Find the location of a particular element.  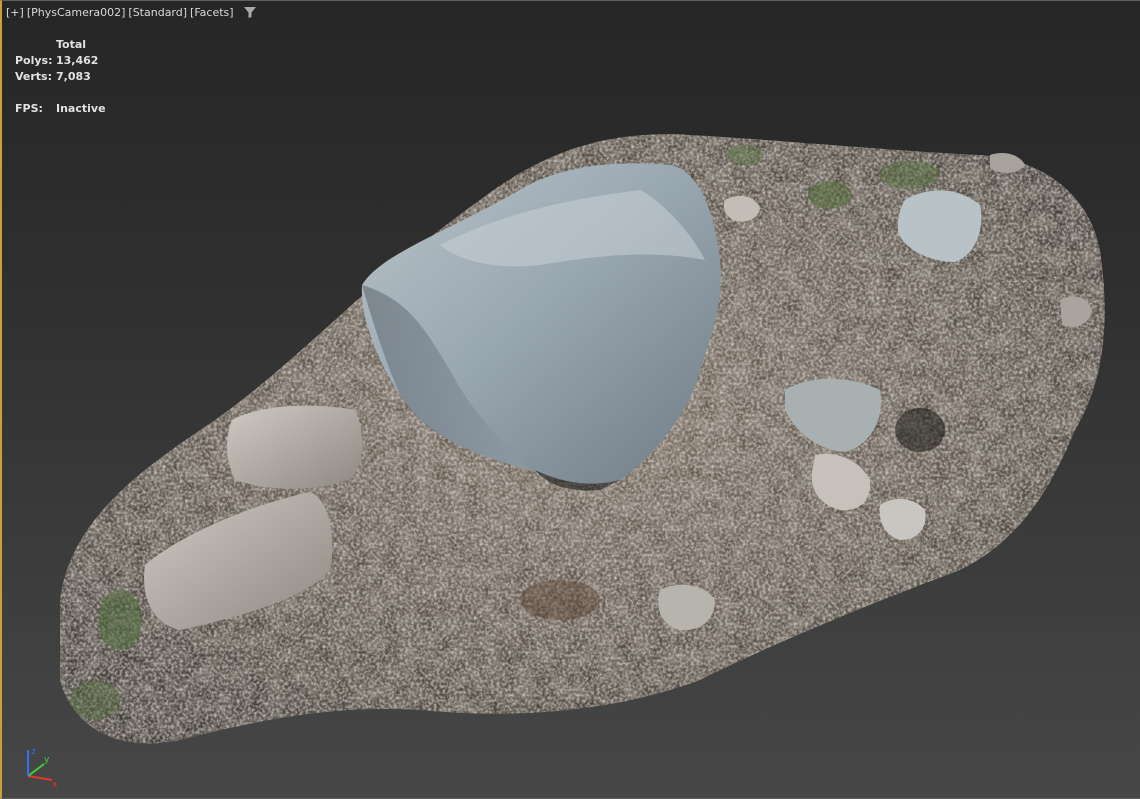

viewport-point-of-view-menu: [PhysCamera002] is located at coordinates (76, 12).